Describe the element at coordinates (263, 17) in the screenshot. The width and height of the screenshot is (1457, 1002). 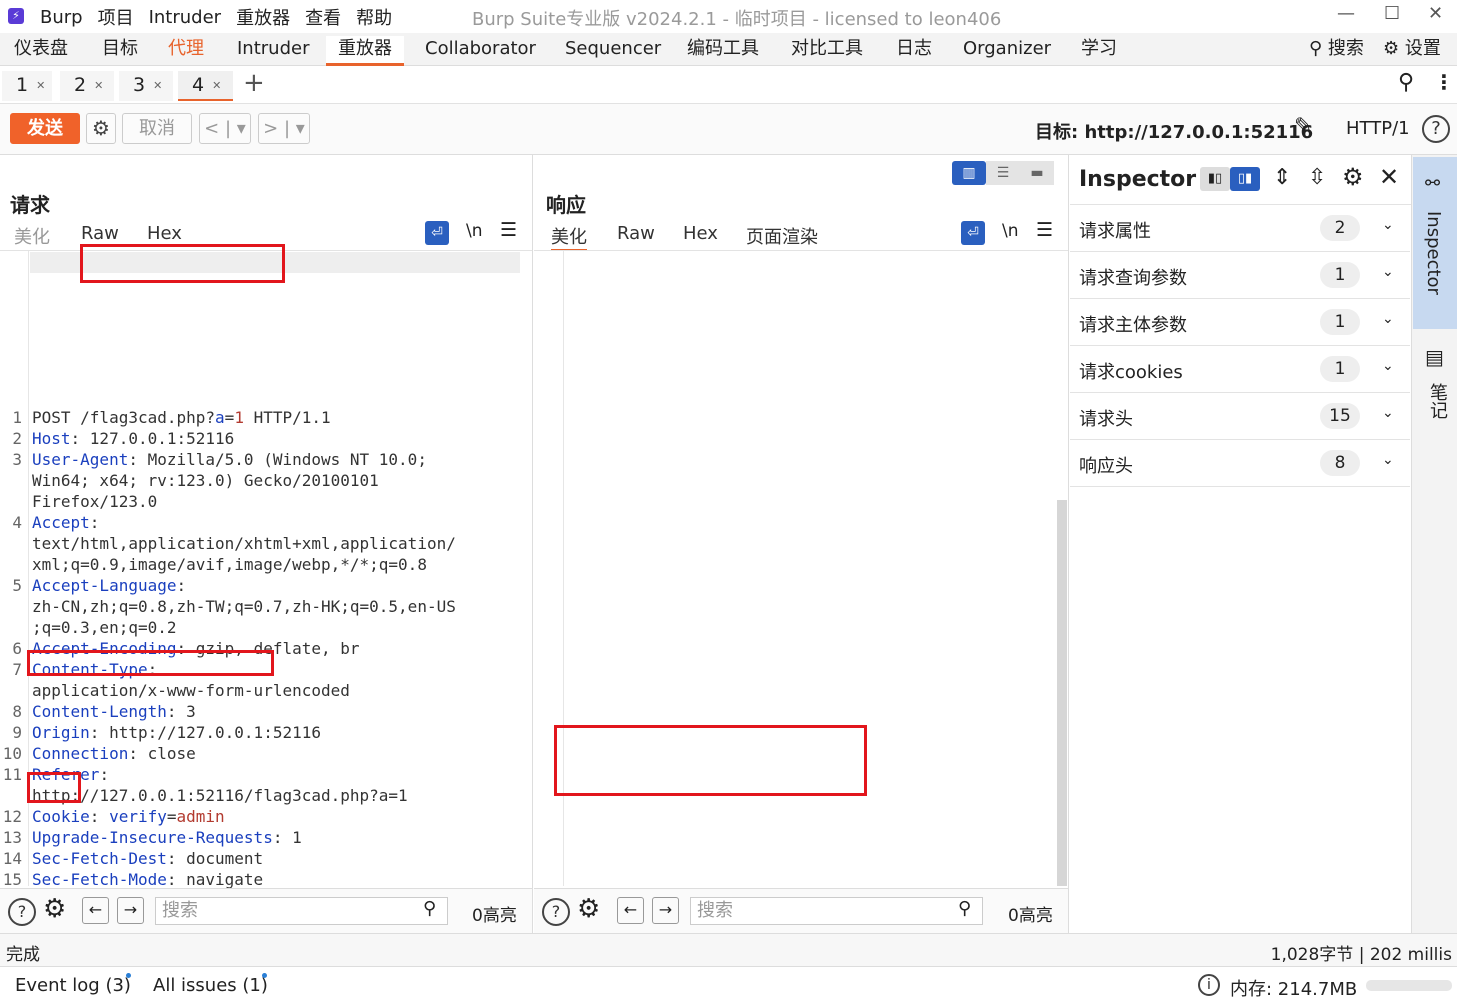
I see `menu-repeater: 重放器` at that location.